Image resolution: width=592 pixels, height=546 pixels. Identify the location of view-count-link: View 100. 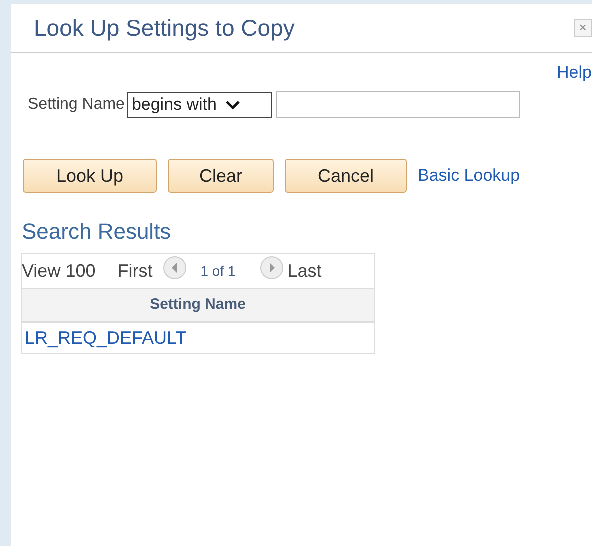
(59, 271).